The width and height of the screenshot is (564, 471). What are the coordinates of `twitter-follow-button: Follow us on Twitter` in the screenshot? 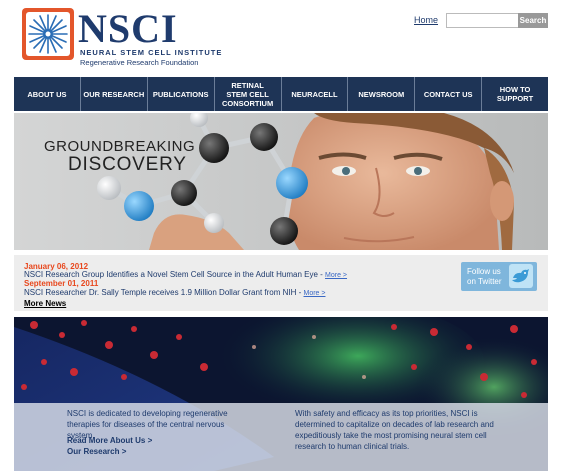 It's located at (499, 276).